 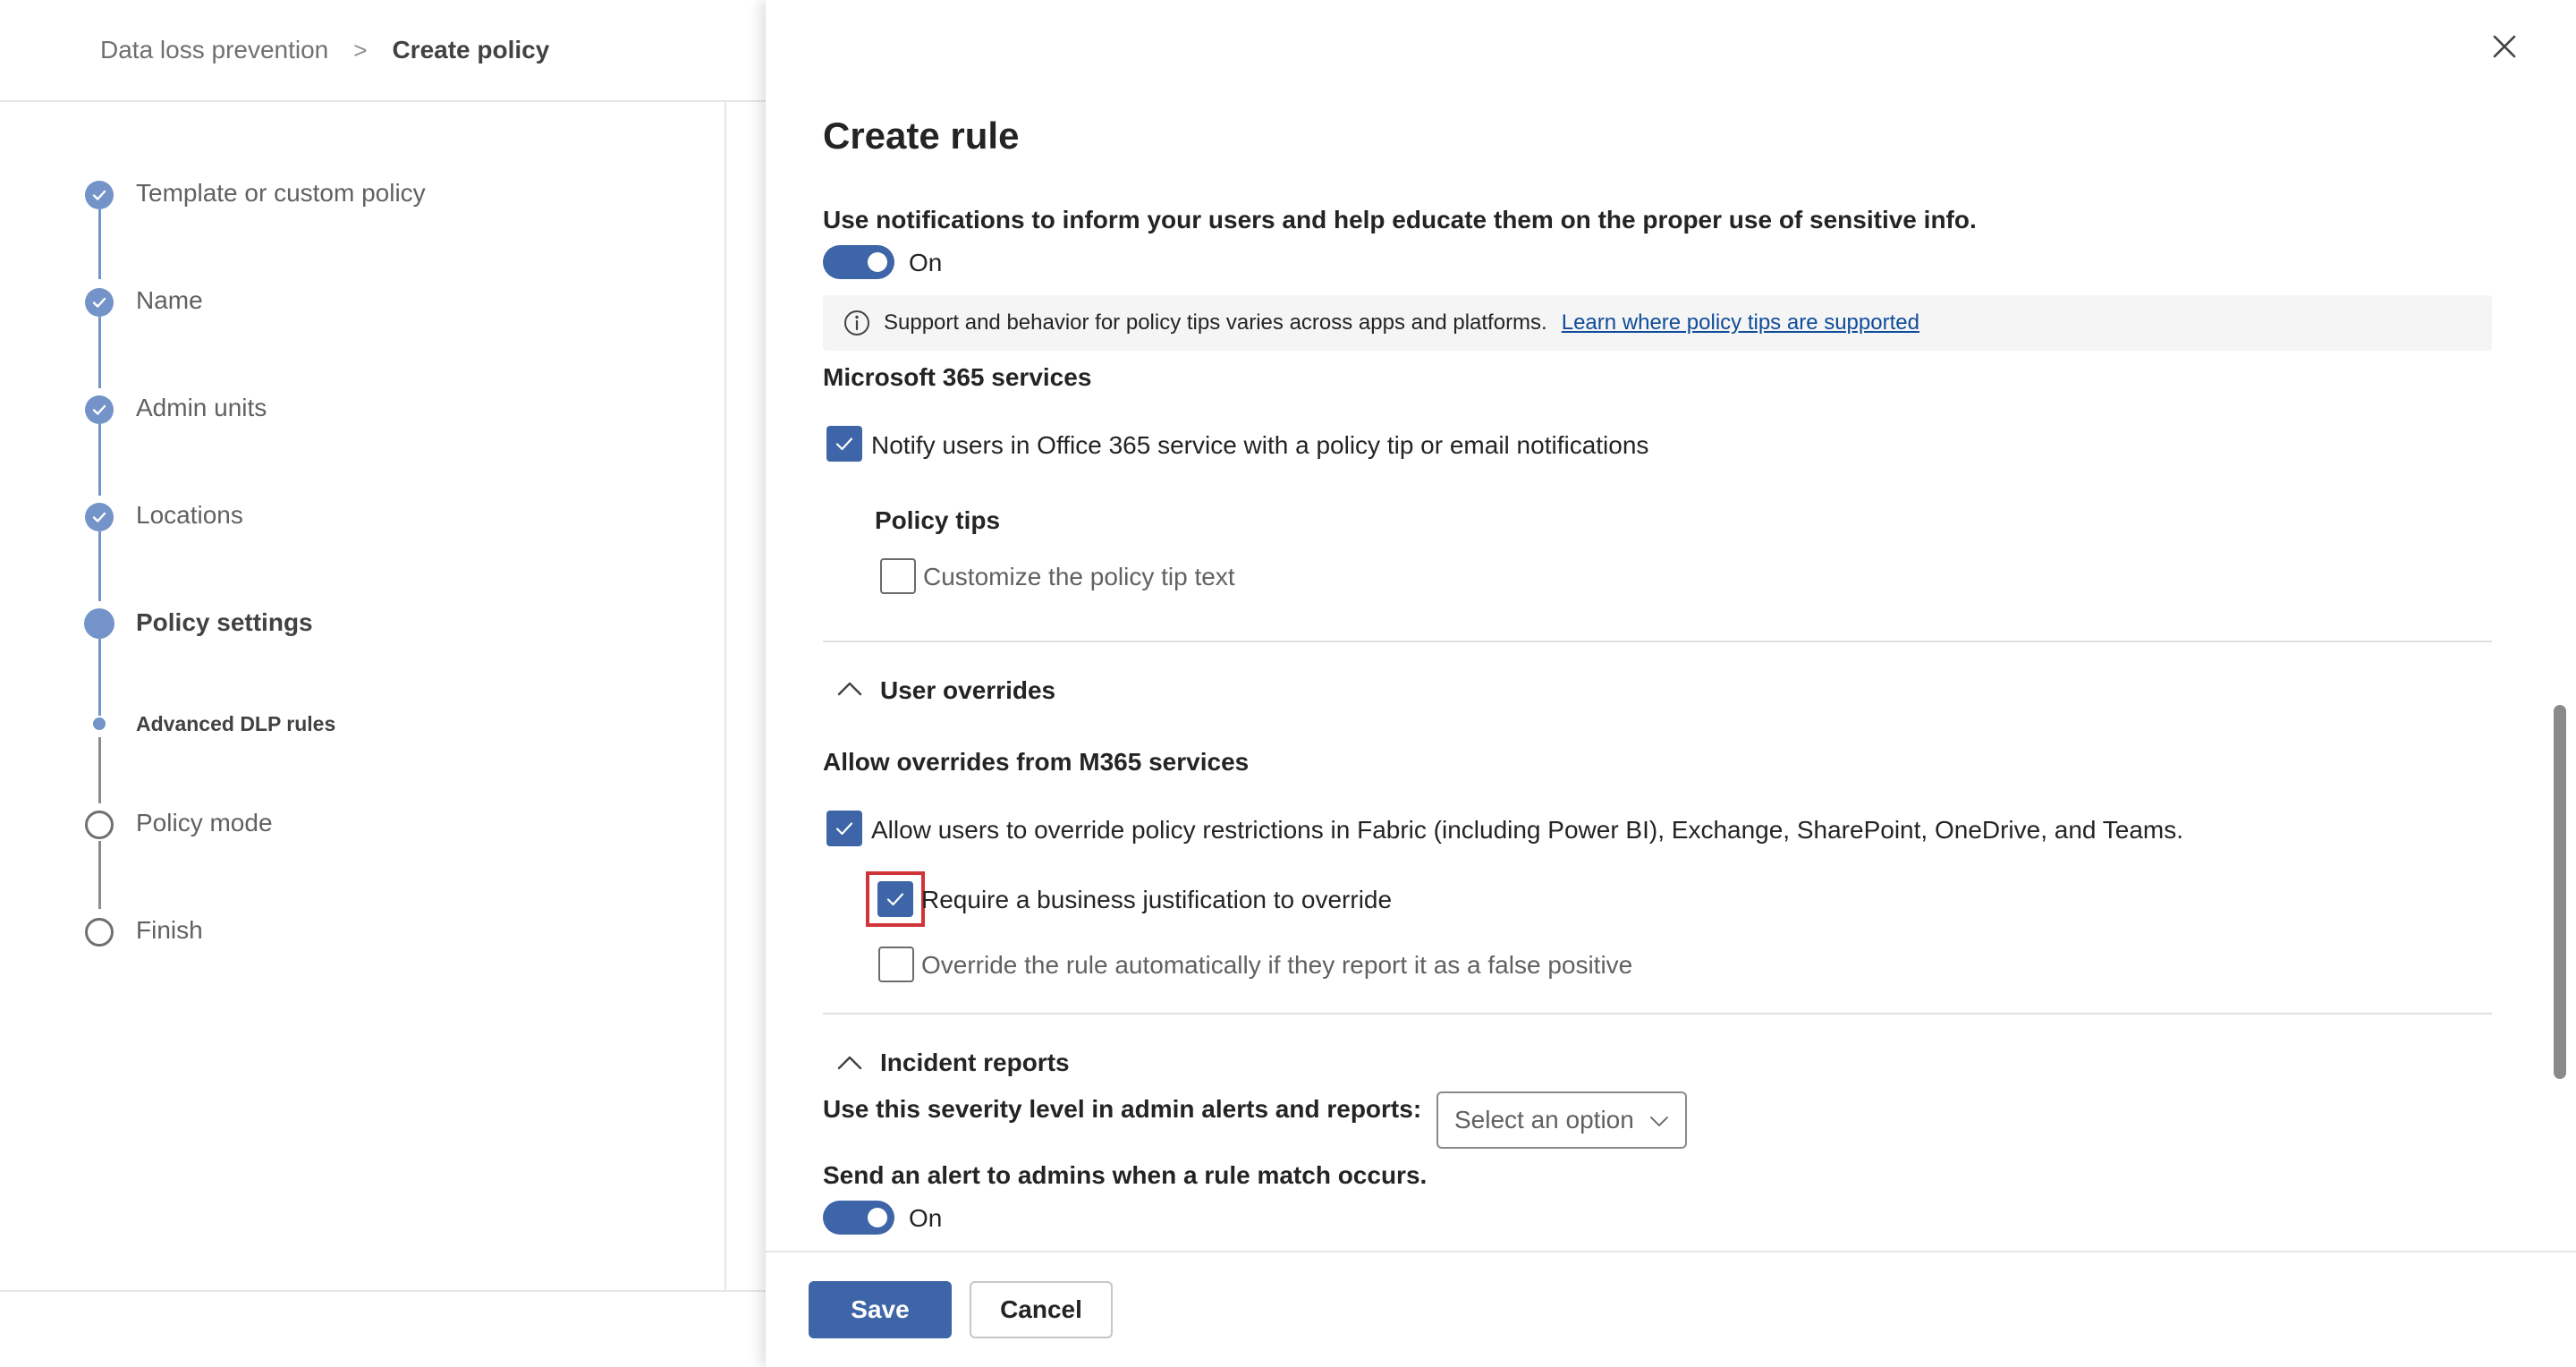 I want to click on step-advanced-dlp-rules: Advanced DLP rules, so click(x=235, y=724).